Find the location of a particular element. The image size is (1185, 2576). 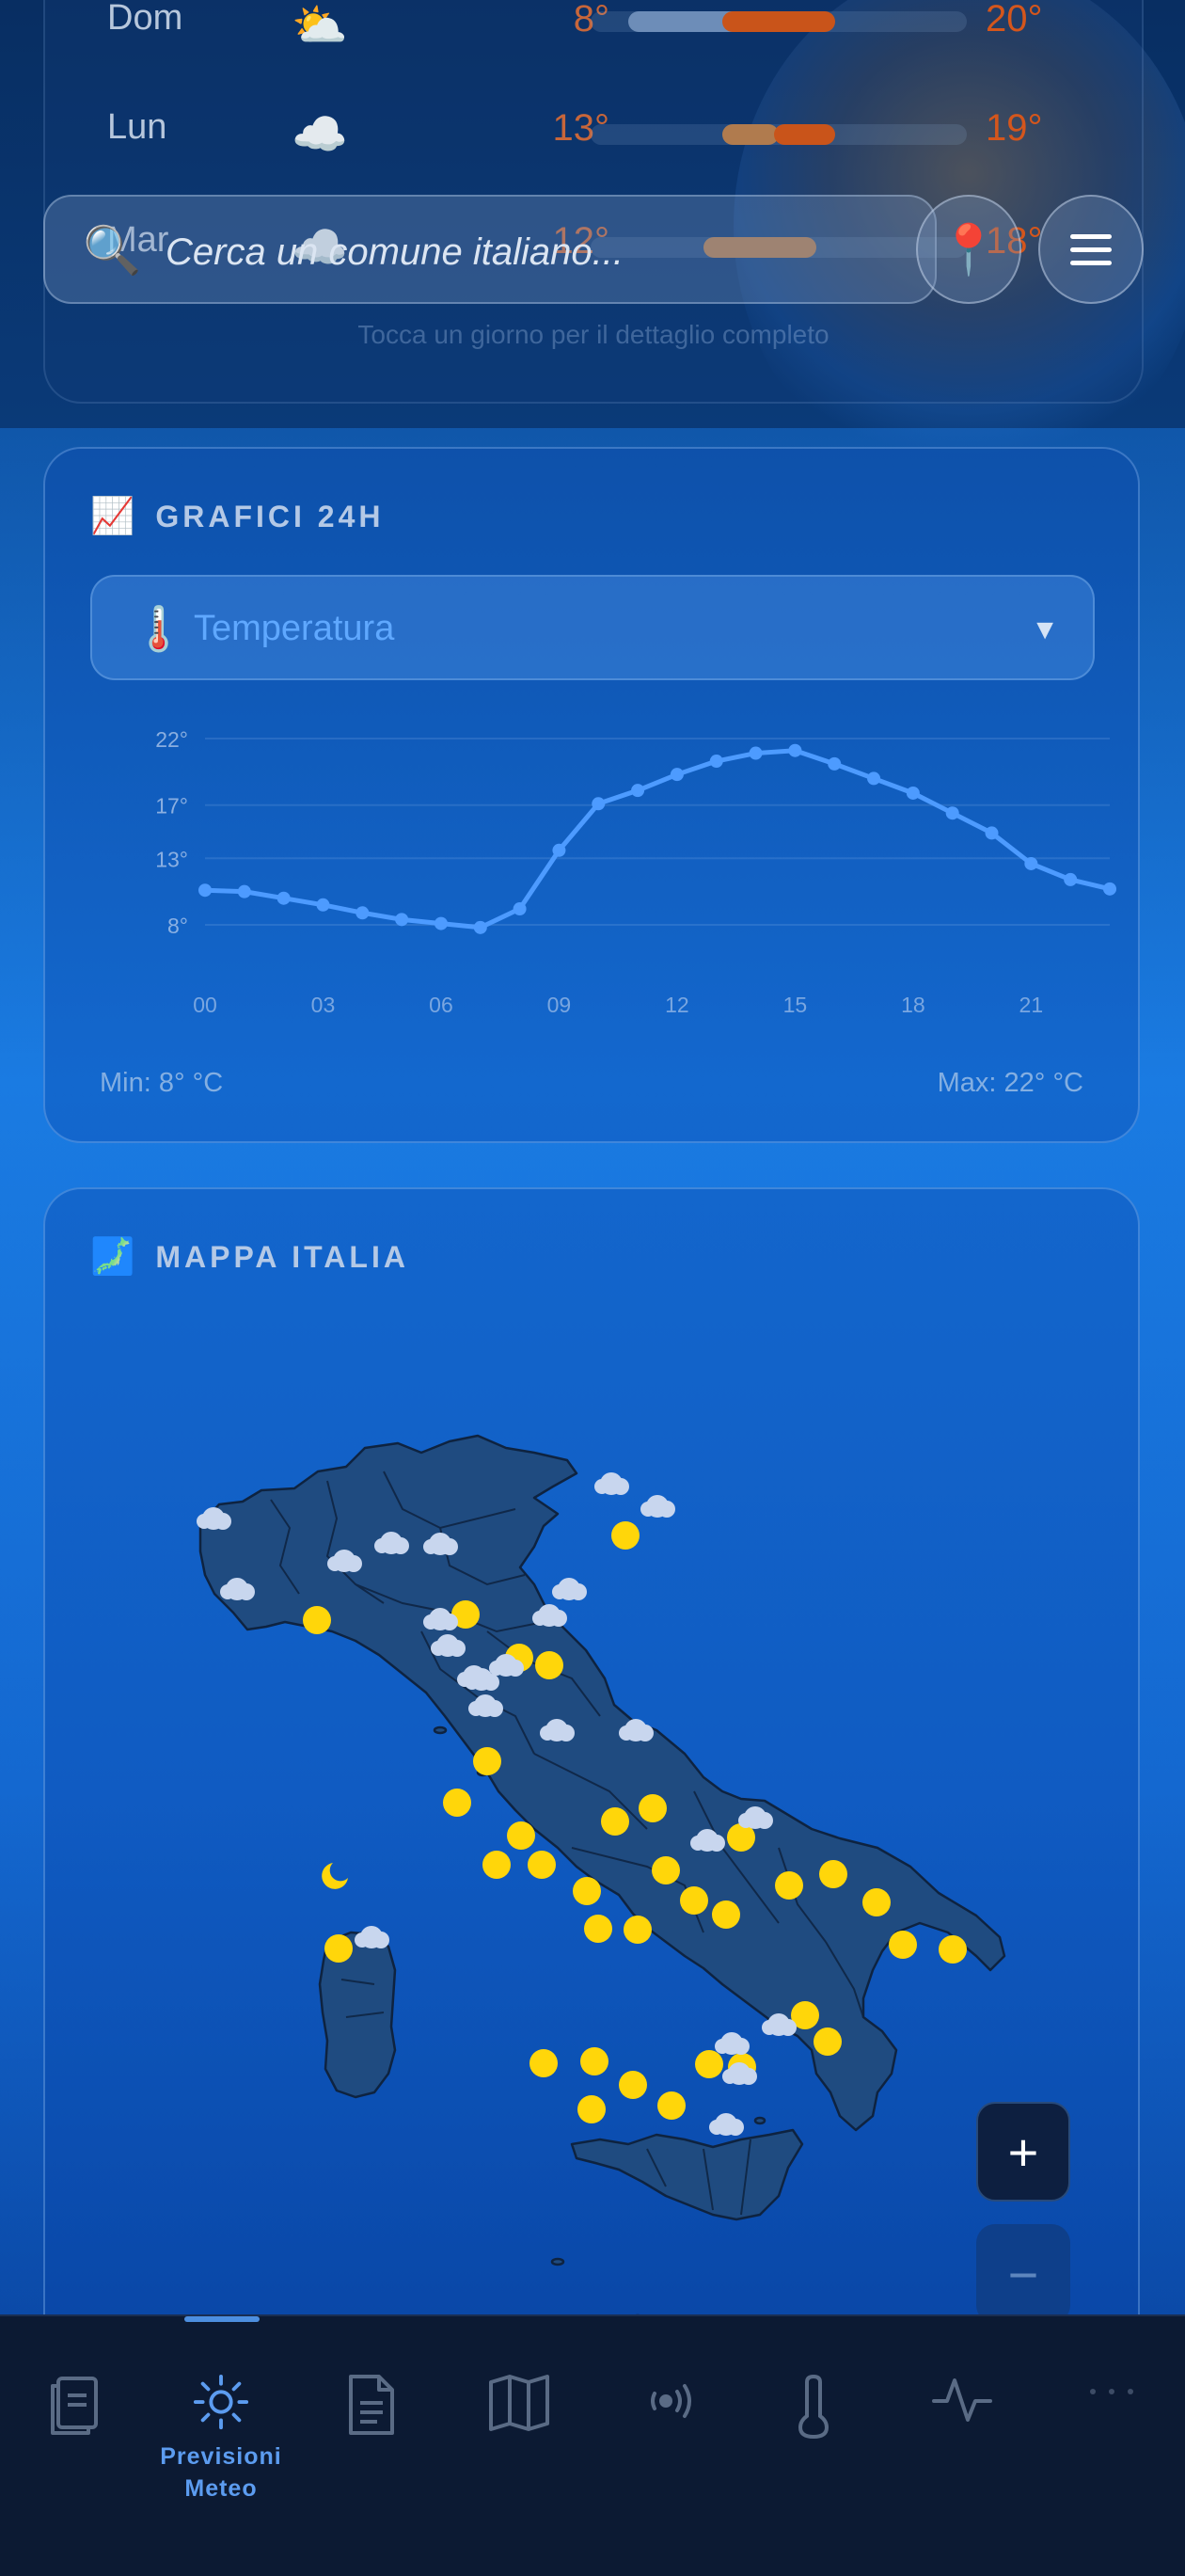

day-name: Dom is located at coordinates (145, 19).